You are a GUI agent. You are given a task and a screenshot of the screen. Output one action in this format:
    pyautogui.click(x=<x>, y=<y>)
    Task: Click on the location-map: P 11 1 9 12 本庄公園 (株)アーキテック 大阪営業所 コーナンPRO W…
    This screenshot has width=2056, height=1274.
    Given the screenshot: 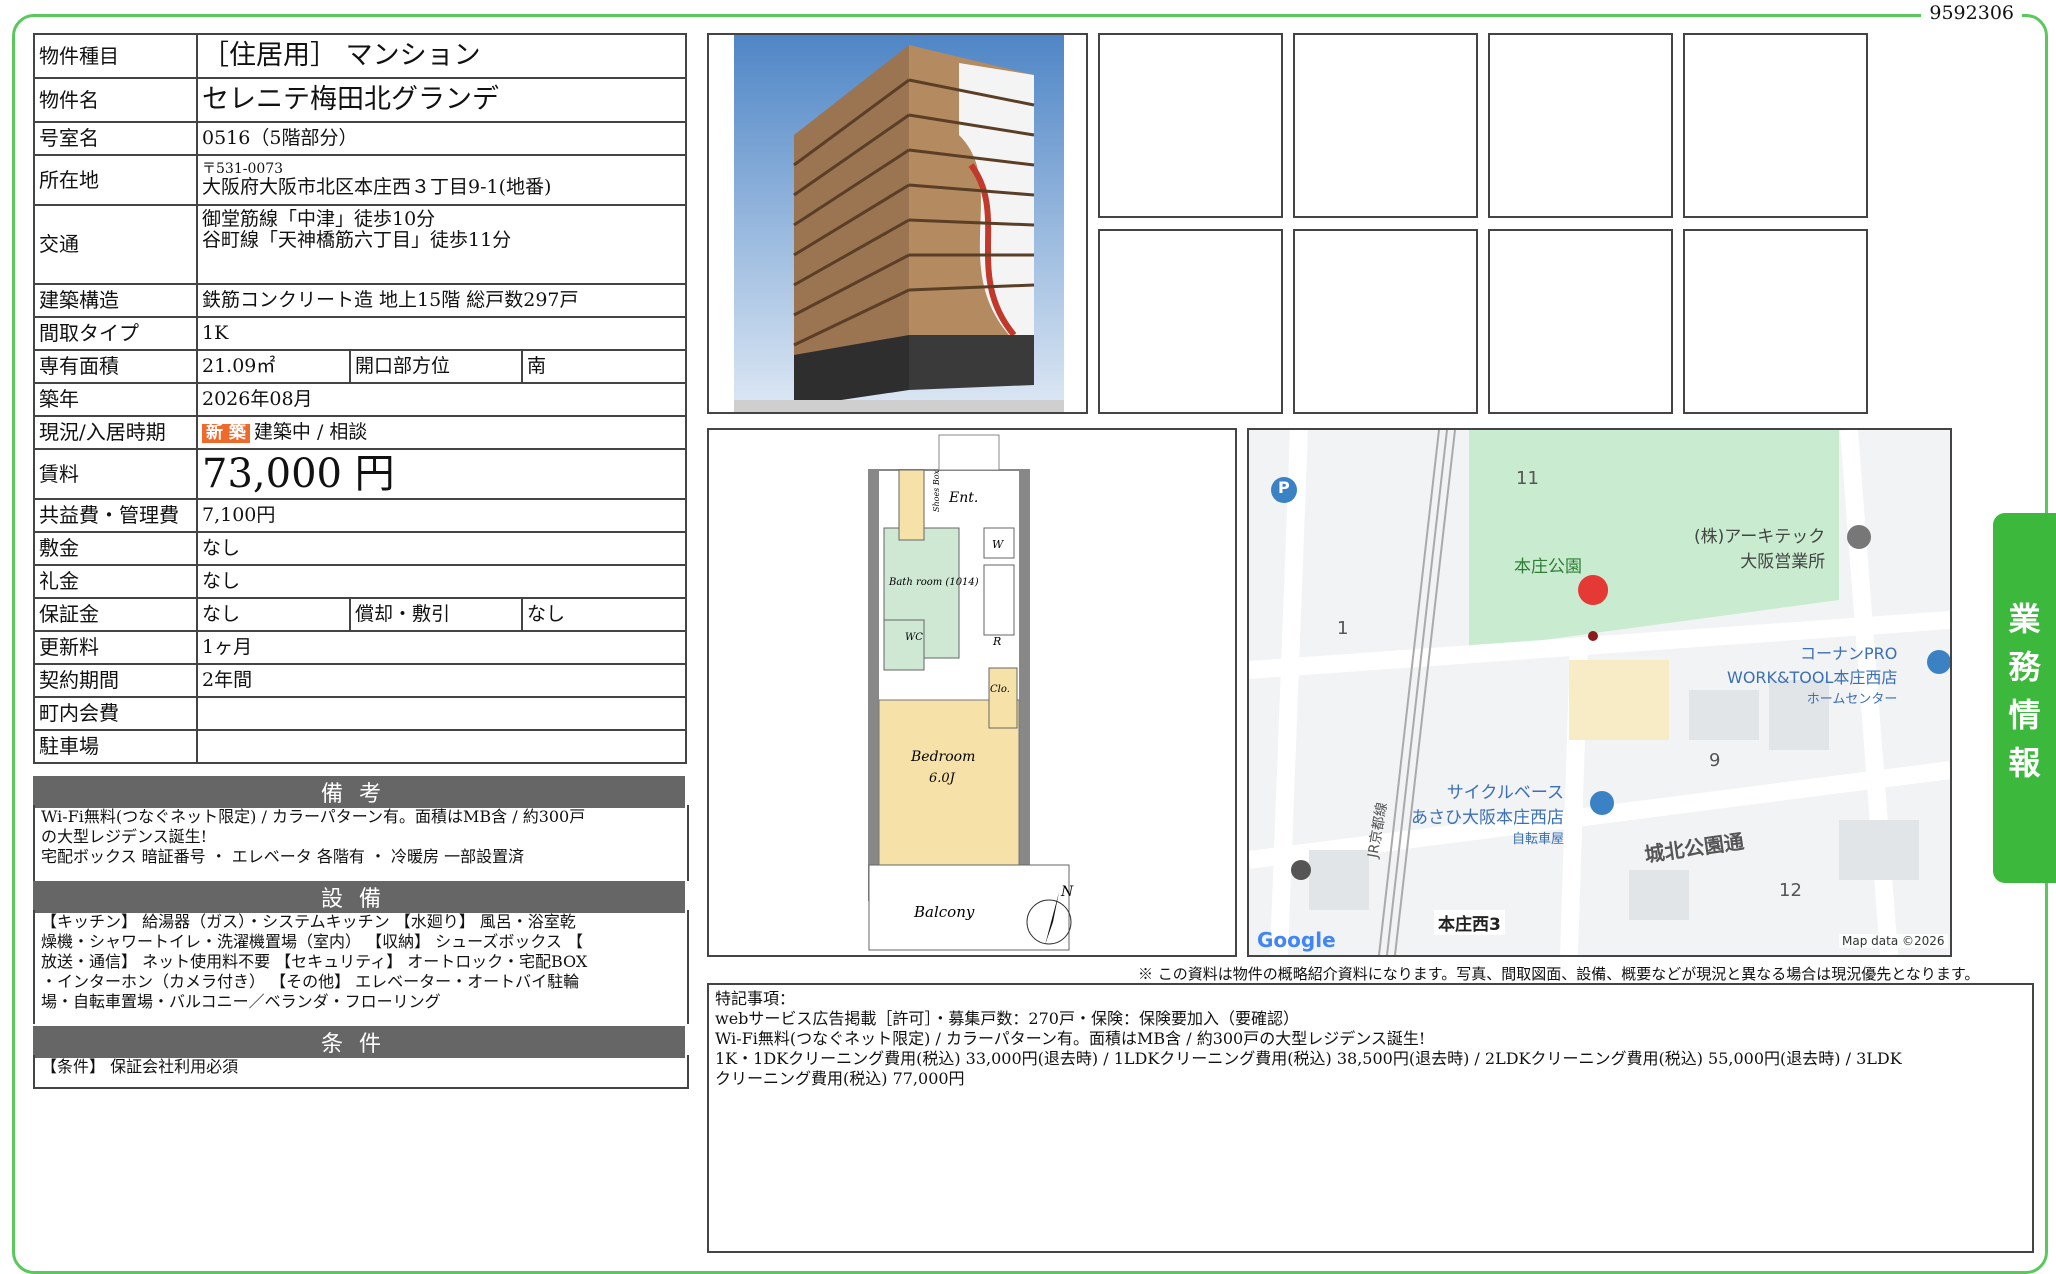 What is the action you would take?
    pyautogui.click(x=1599, y=692)
    